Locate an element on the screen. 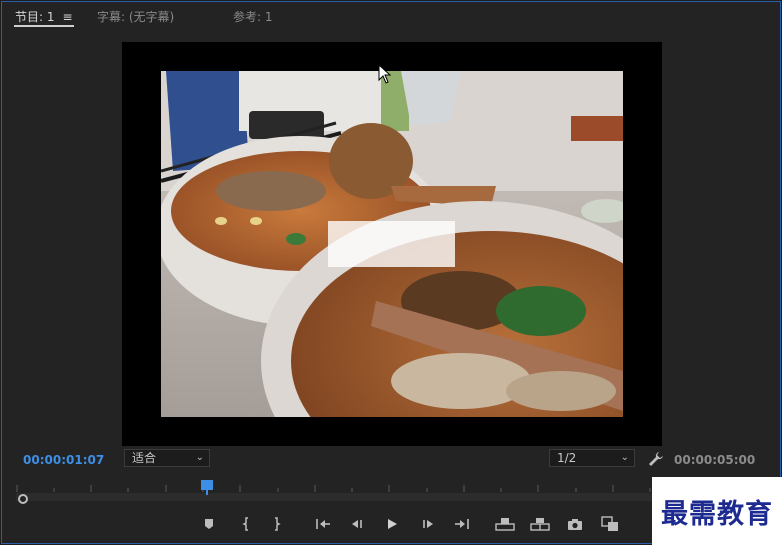 The width and height of the screenshot is (782, 545). active-tab-underline is located at coordinates (44, 26).